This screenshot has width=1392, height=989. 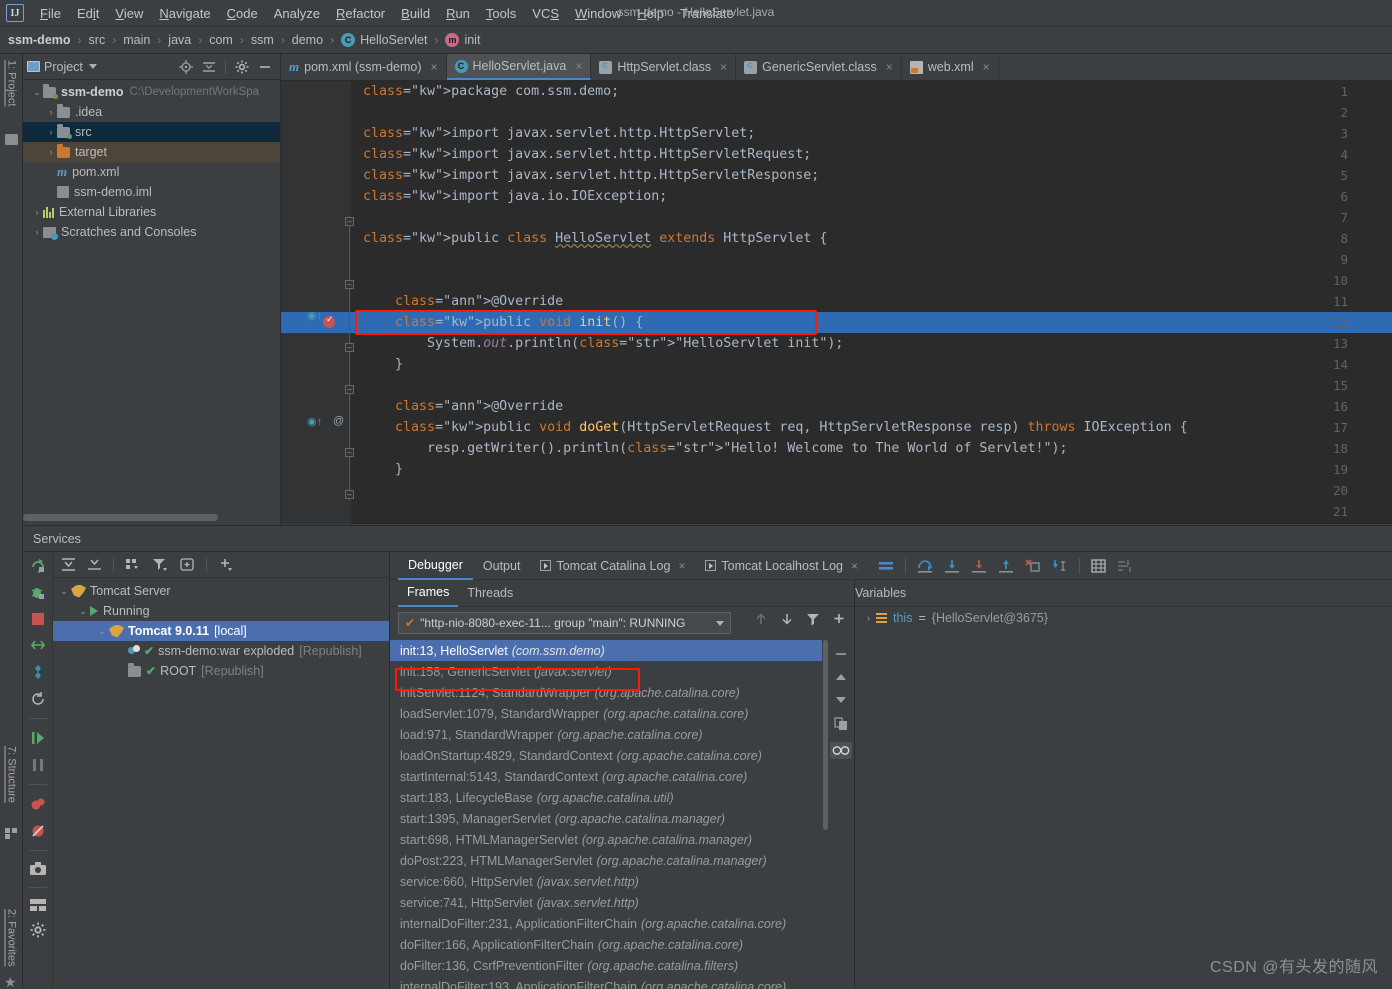 What do you see at coordinates (925, 566) in the screenshot?
I see `step-over-icon` at bounding box center [925, 566].